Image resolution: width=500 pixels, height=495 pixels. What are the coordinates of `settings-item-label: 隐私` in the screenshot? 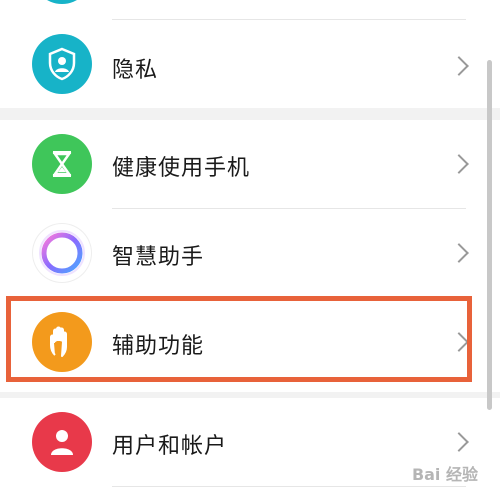 It's located at (135, 70).